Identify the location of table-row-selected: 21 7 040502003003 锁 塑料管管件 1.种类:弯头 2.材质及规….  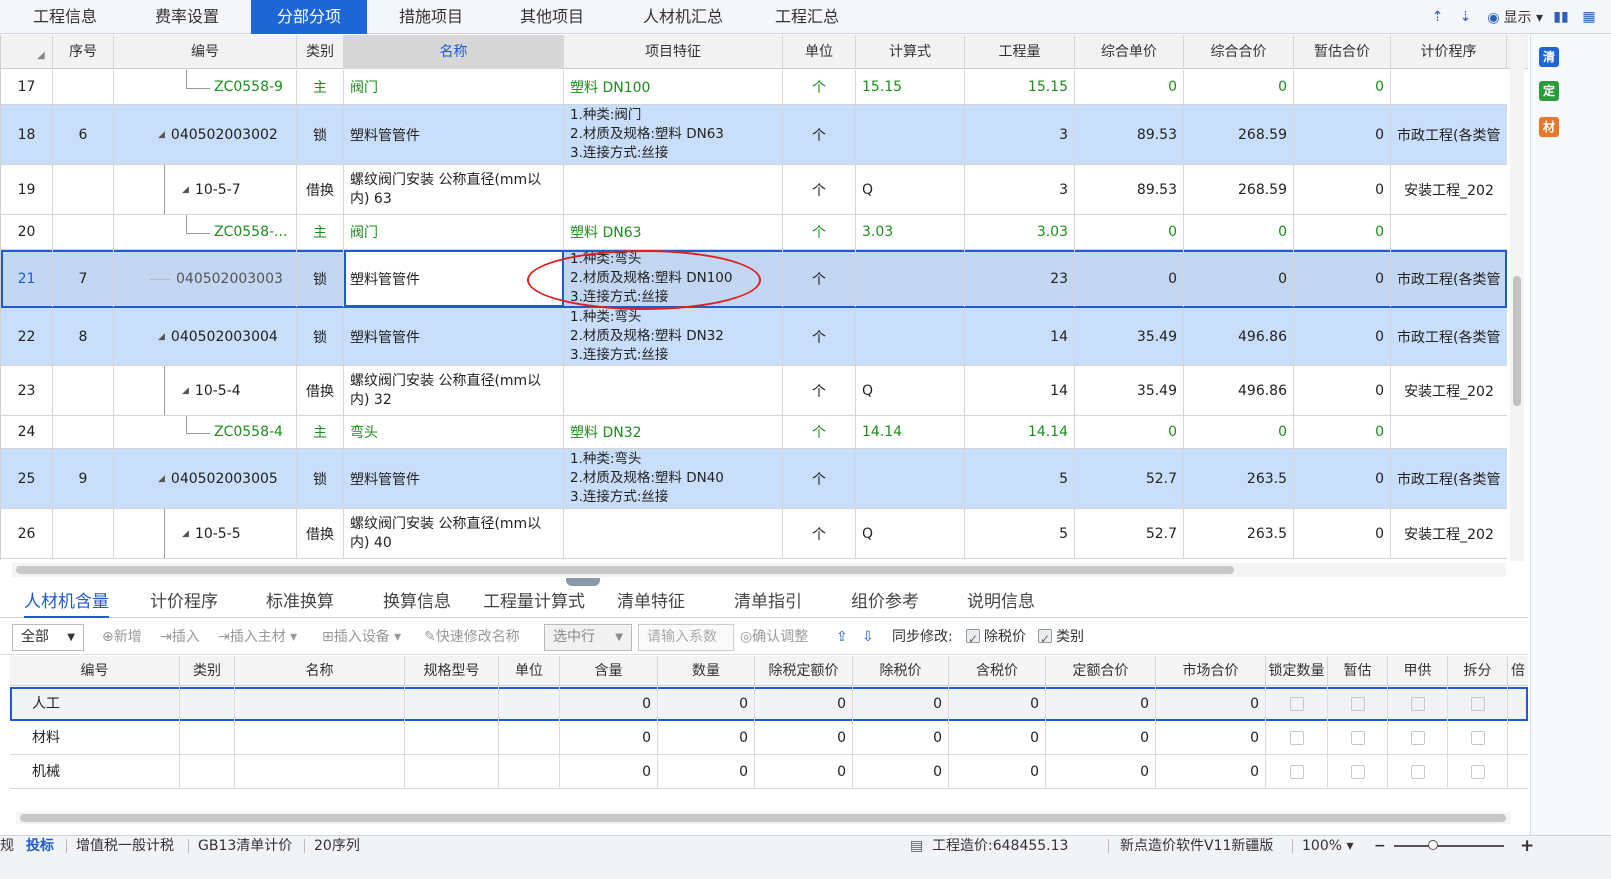
(754, 279).